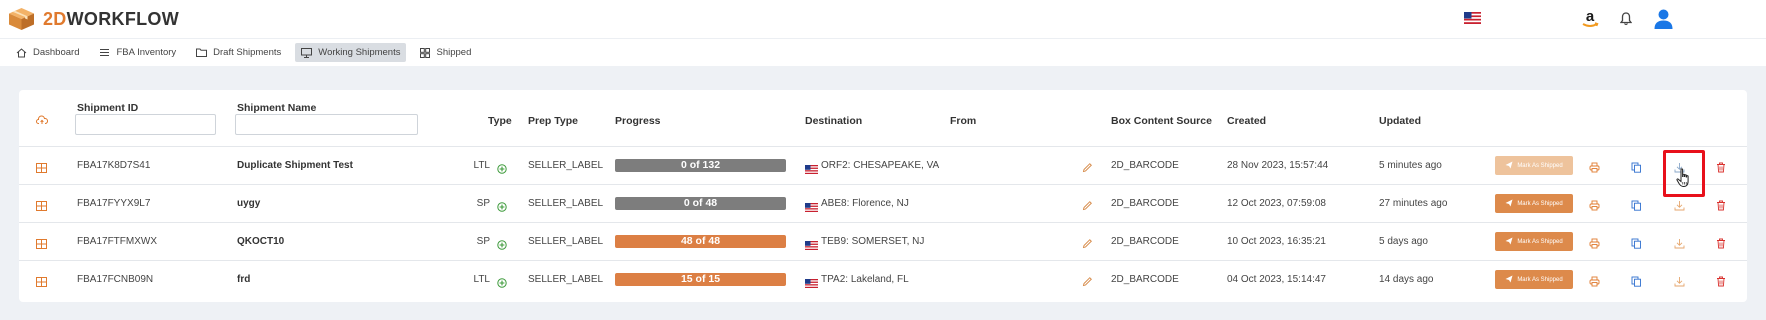  What do you see at coordinates (326, 124) in the screenshot?
I see `shipment-name-filter-input` at bounding box center [326, 124].